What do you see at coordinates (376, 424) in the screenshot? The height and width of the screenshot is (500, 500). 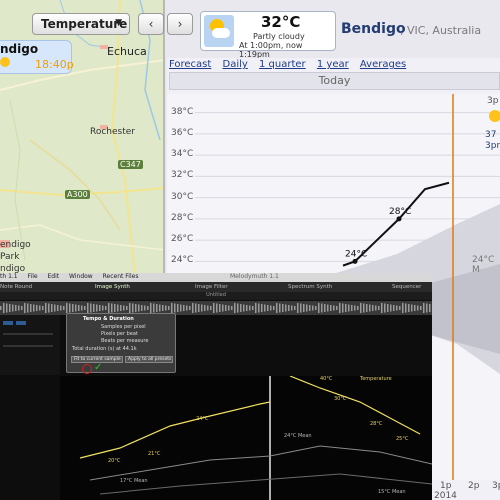 I see `graph-label-28c: 28°C` at bounding box center [376, 424].